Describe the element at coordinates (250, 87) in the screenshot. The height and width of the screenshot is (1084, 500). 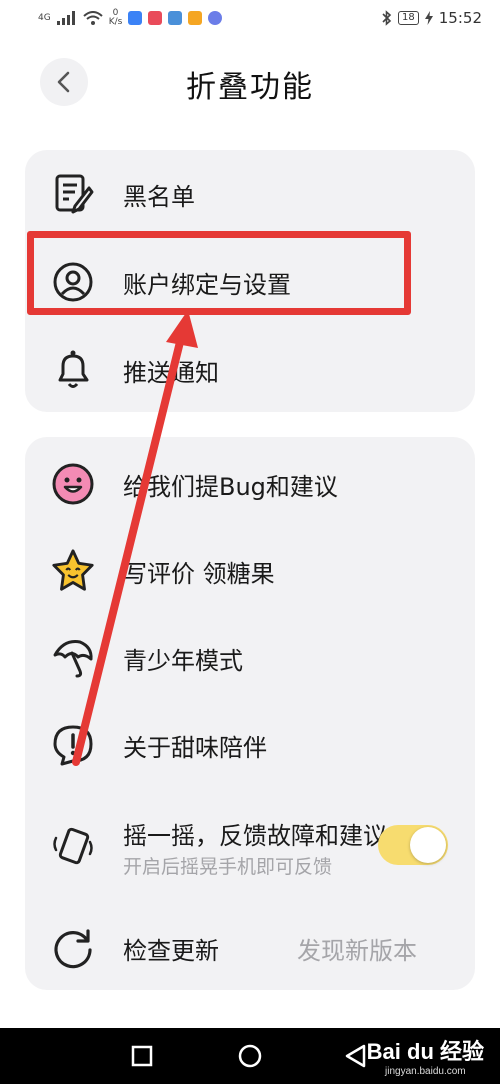
I see `page-title: 折叠功能` at that location.